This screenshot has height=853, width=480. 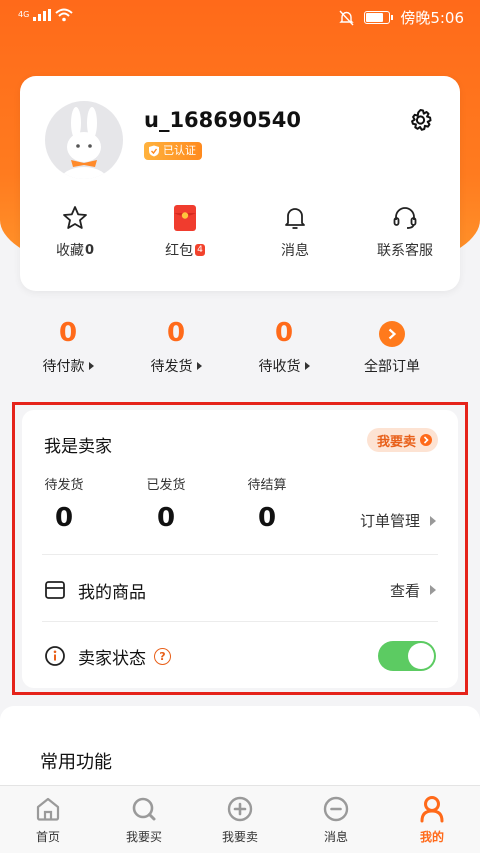 I want to click on pending-payment-label: 待付款, so click(x=63, y=367).